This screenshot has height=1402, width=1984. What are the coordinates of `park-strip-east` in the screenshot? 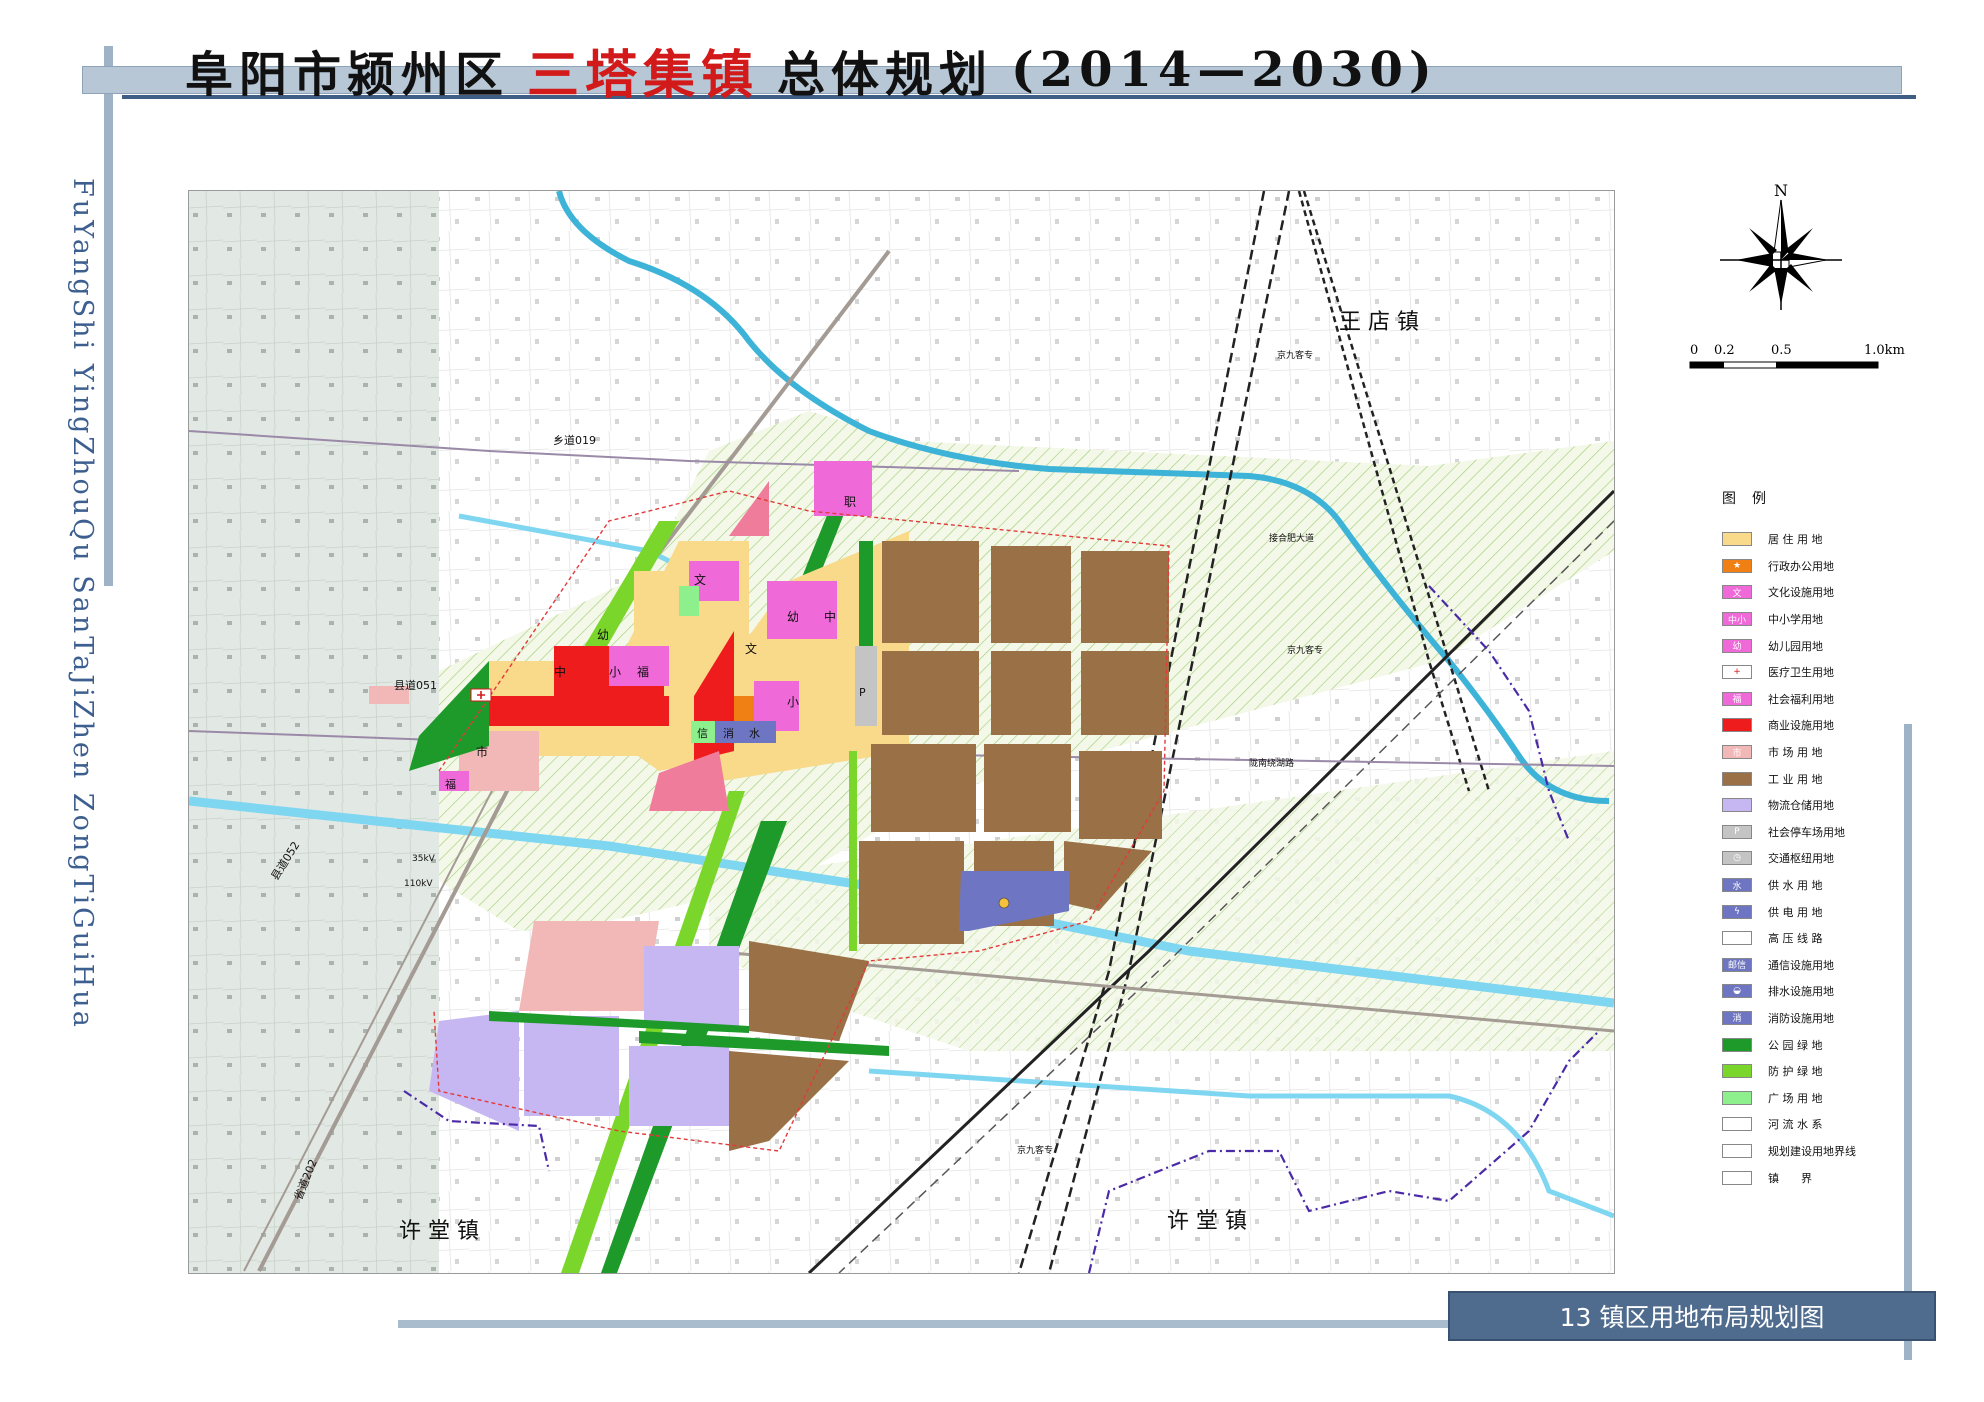 It's located at (866, 593).